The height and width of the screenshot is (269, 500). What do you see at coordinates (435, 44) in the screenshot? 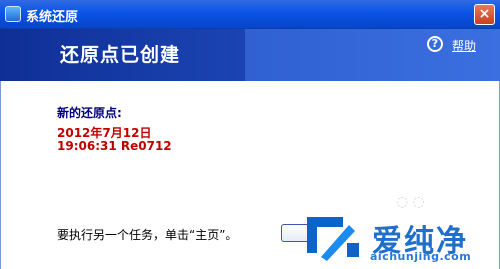
I see `help-icon: ?` at bounding box center [435, 44].